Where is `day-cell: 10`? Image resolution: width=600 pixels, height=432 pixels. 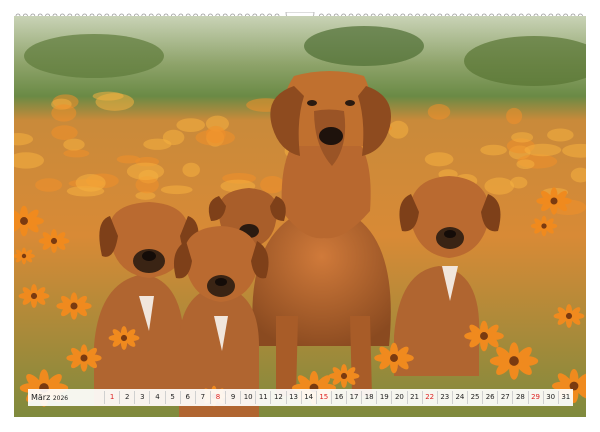
day-cell: 10 is located at coordinates (247, 397).